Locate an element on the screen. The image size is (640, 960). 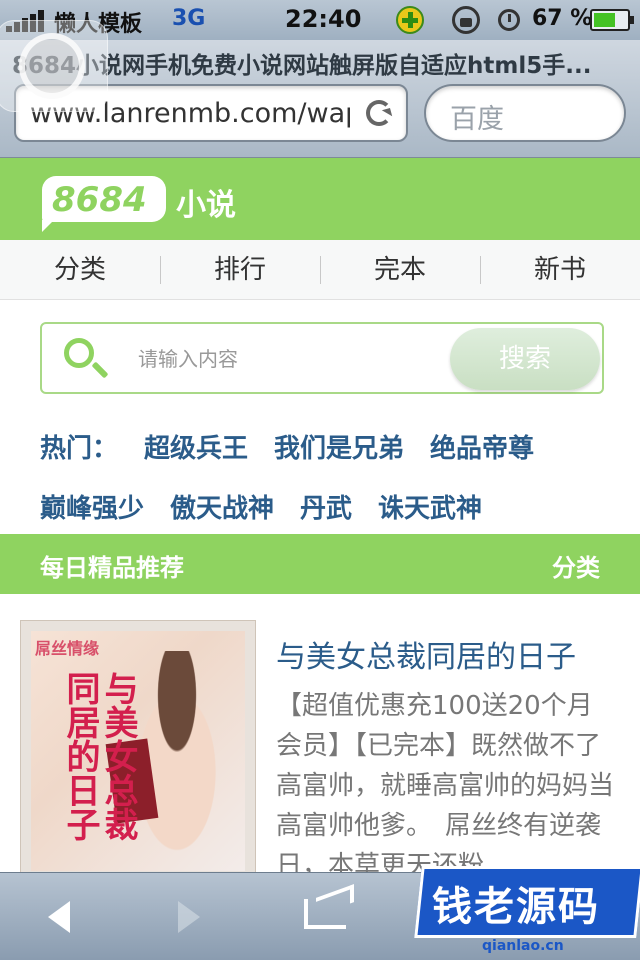
watermark-url: qianlao.cn is located at coordinates (523, 946).